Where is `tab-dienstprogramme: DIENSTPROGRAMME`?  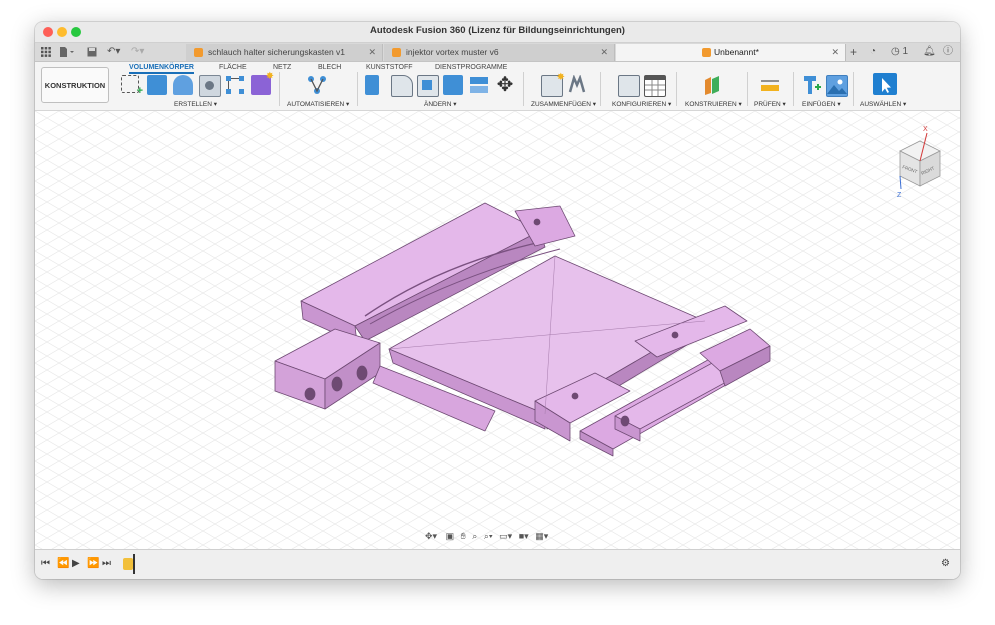 tab-dienstprogramme: DIENSTPROGRAMME is located at coordinates (471, 67).